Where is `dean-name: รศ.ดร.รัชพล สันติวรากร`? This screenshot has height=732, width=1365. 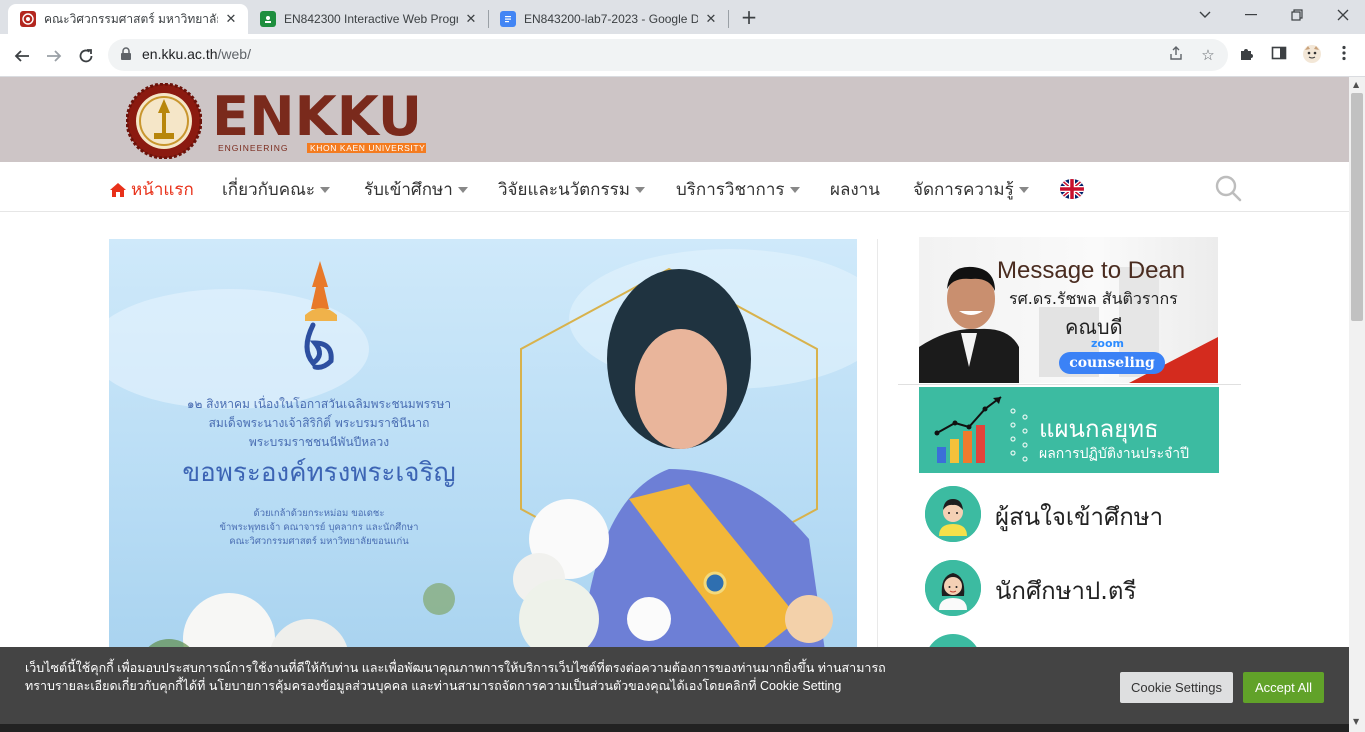 dean-name: รศ.ดร.รัชพล สันติวรากร is located at coordinates (1093, 298).